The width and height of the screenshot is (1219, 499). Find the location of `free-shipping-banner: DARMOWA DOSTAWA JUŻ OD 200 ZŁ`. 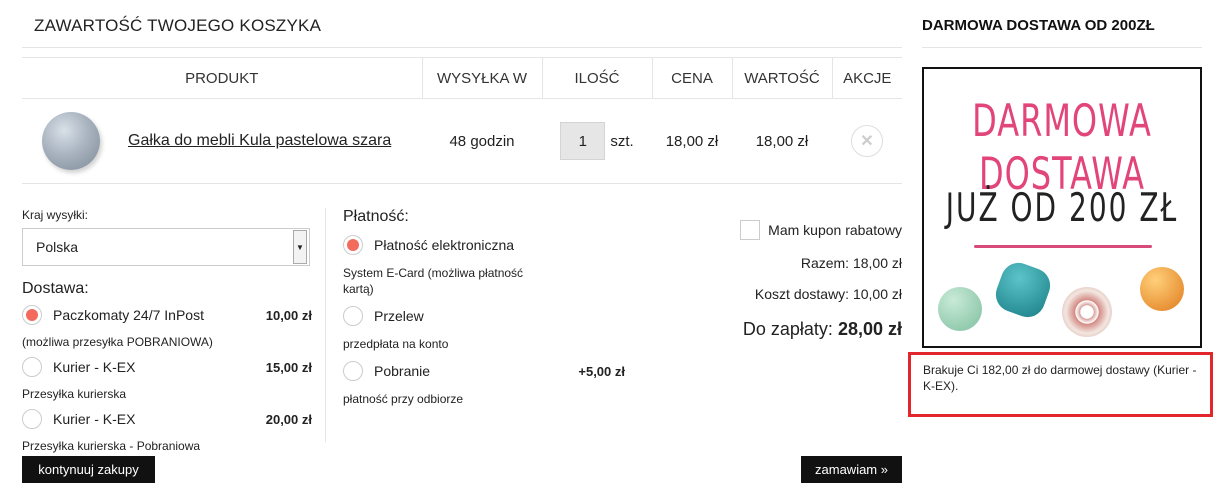

free-shipping-banner: DARMOWA DOSTAWA JUŻ OD 200 ZŁ is located at coordinates (1062, 207).